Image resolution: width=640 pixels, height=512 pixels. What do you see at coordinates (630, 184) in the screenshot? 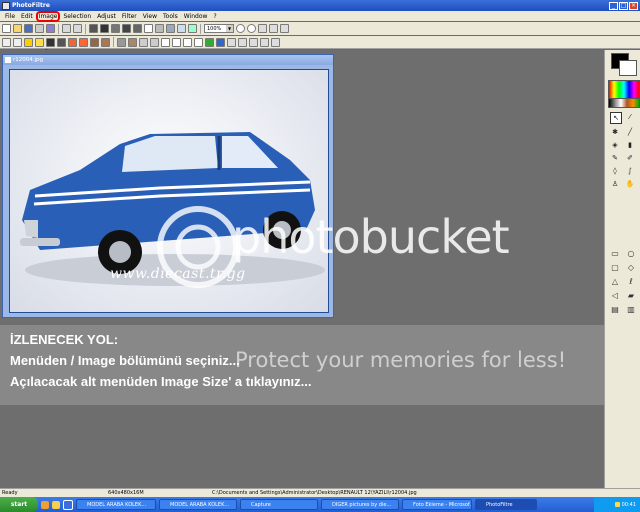
I see `hand-icon: ✋` at bounding box center [630, 184].